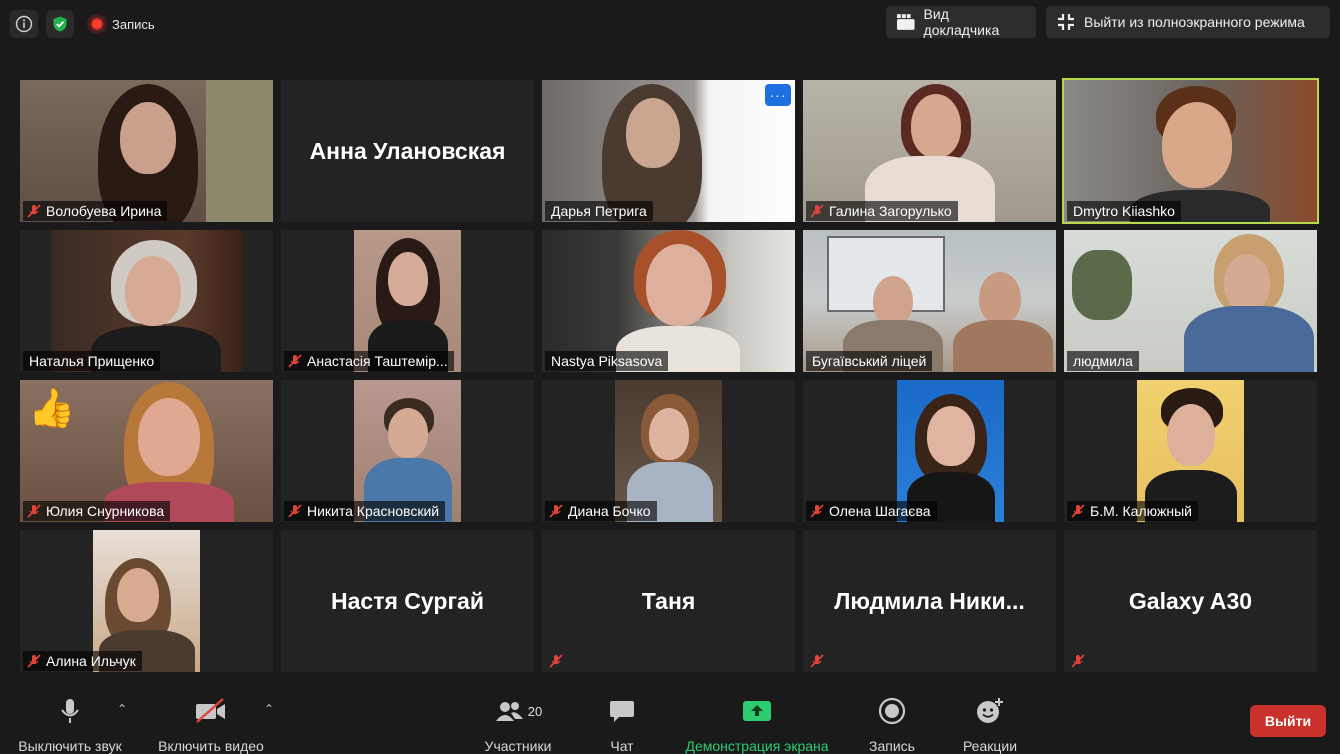 This screenshot has width=1340, height=754. I want to click on speaker-view-icon, so click(905, 22).